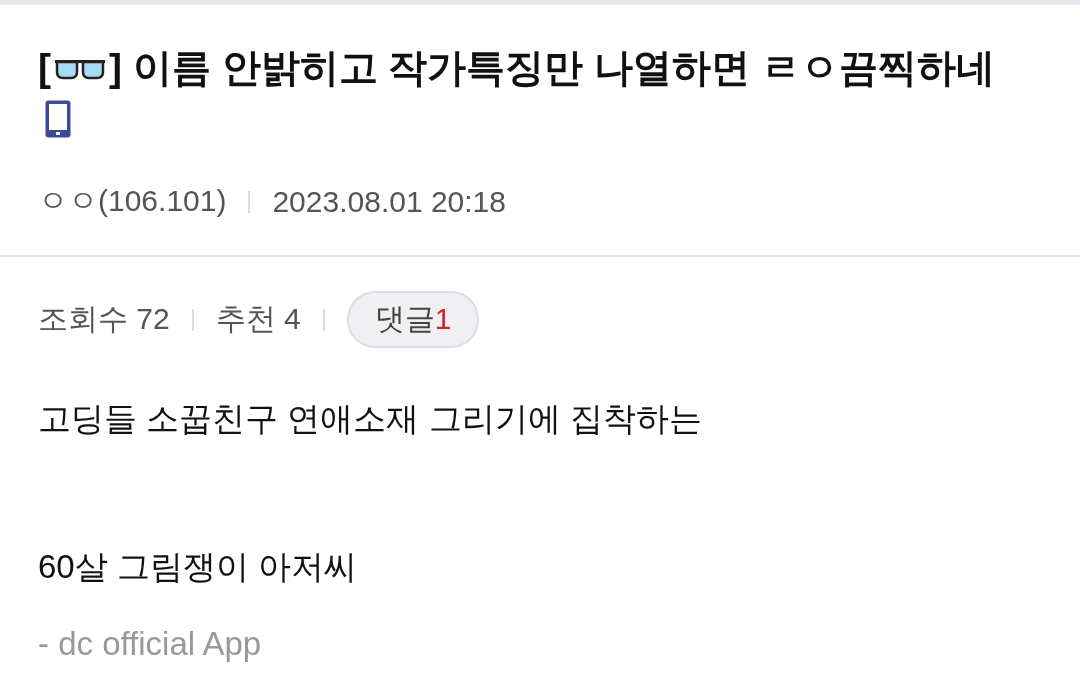 The image size is (1080, 695). Describe the element at coordinates (132, 201) in the screenshot. I see `author-name: ㅇㅇ(106.101)` at that location.